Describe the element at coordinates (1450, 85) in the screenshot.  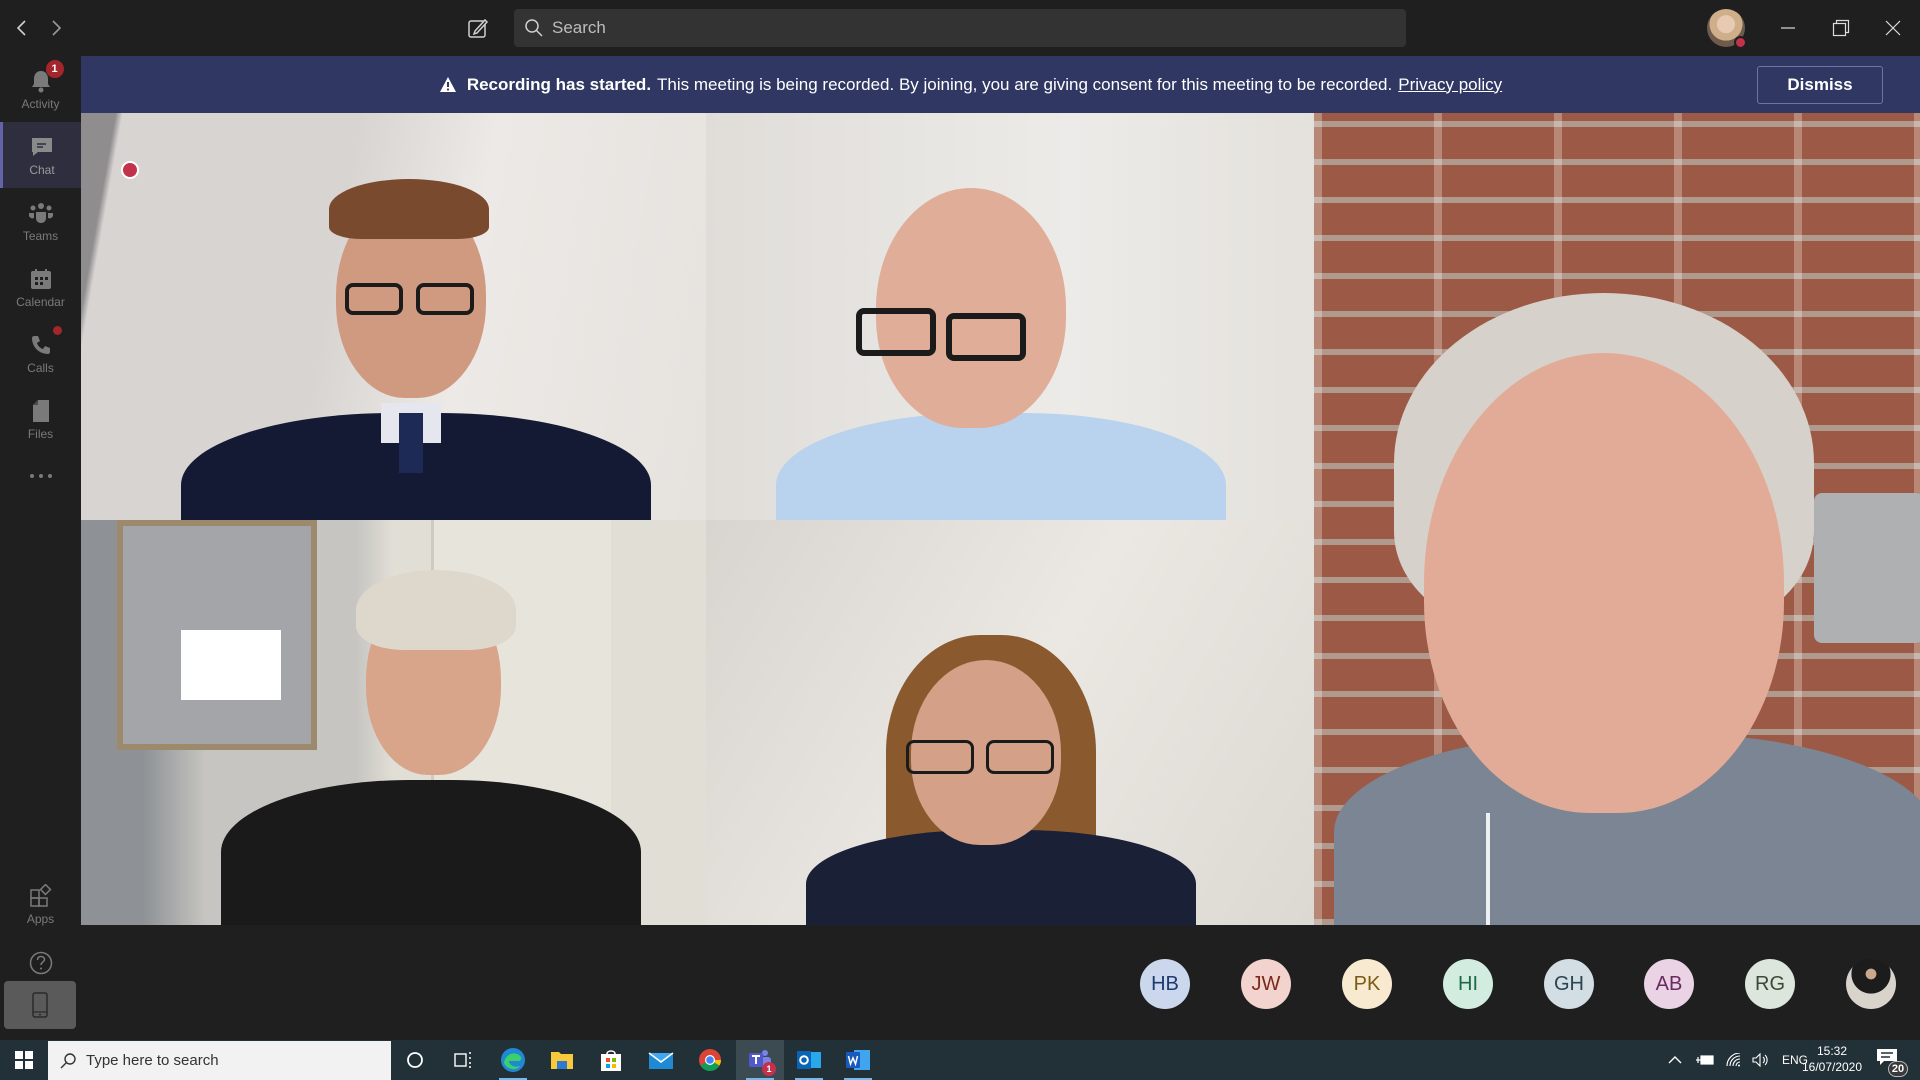
I see `privacy-policy-link: Privacy policy` at that location.